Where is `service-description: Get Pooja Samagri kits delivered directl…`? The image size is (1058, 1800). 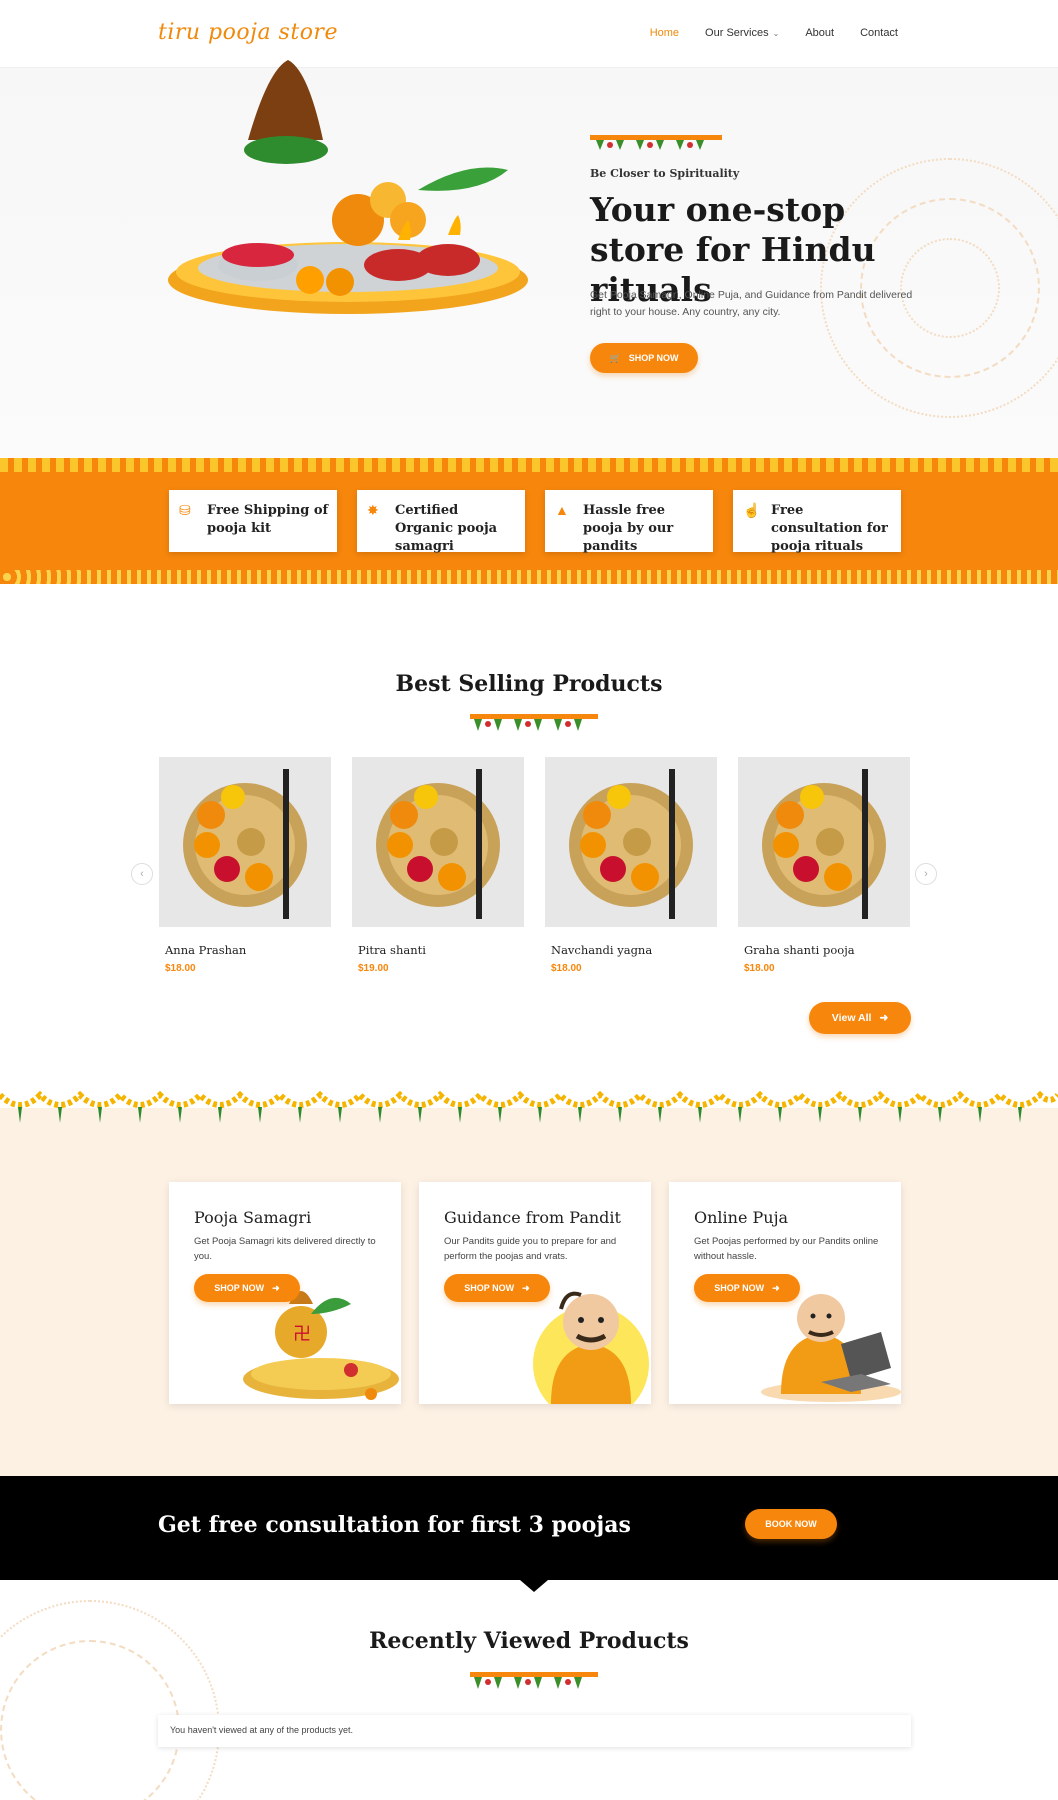 service-description: Get Pooja Samagri kits delivered directl… is located at coordinates (285, 1249).